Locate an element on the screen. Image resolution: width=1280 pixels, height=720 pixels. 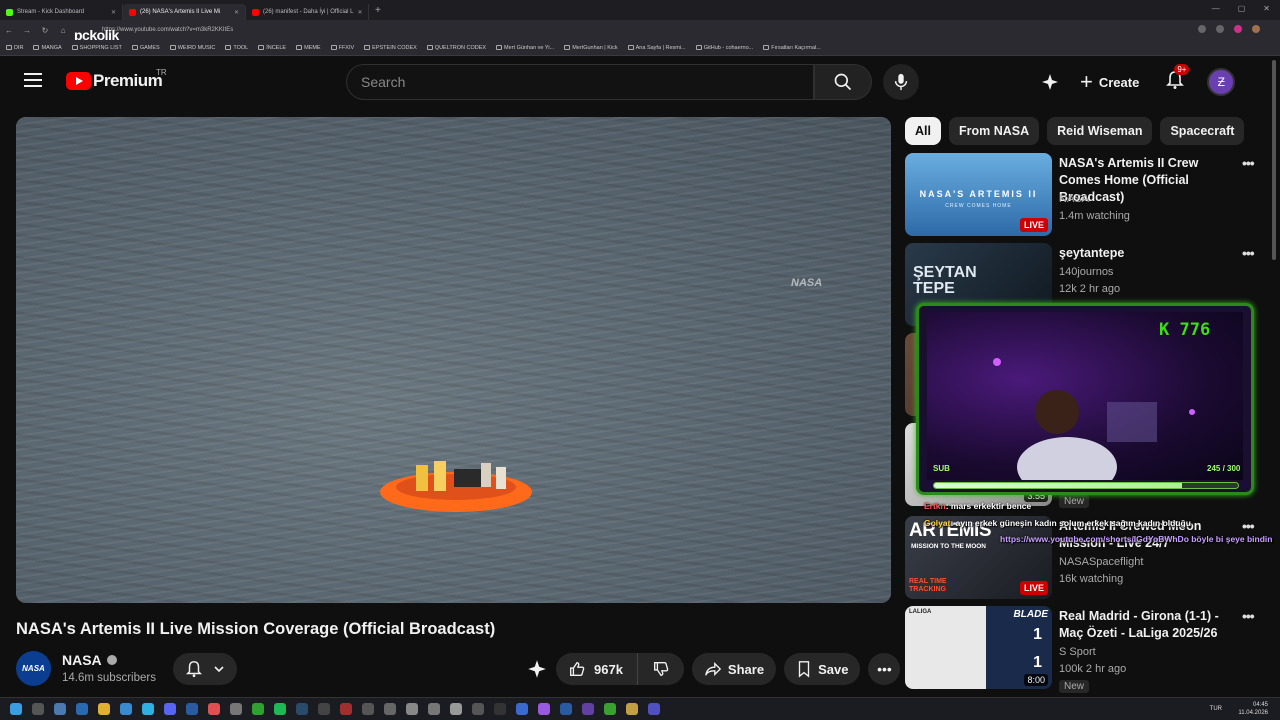
rec-channel: NASASpaceflight is located at coordinates (1101, 562).